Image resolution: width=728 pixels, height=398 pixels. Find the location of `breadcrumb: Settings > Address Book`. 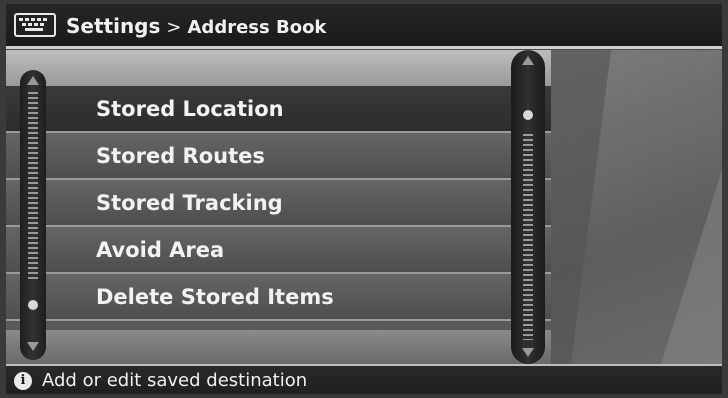

breadcrumb: Settings > Address Book is located at coordinates (196, 26).